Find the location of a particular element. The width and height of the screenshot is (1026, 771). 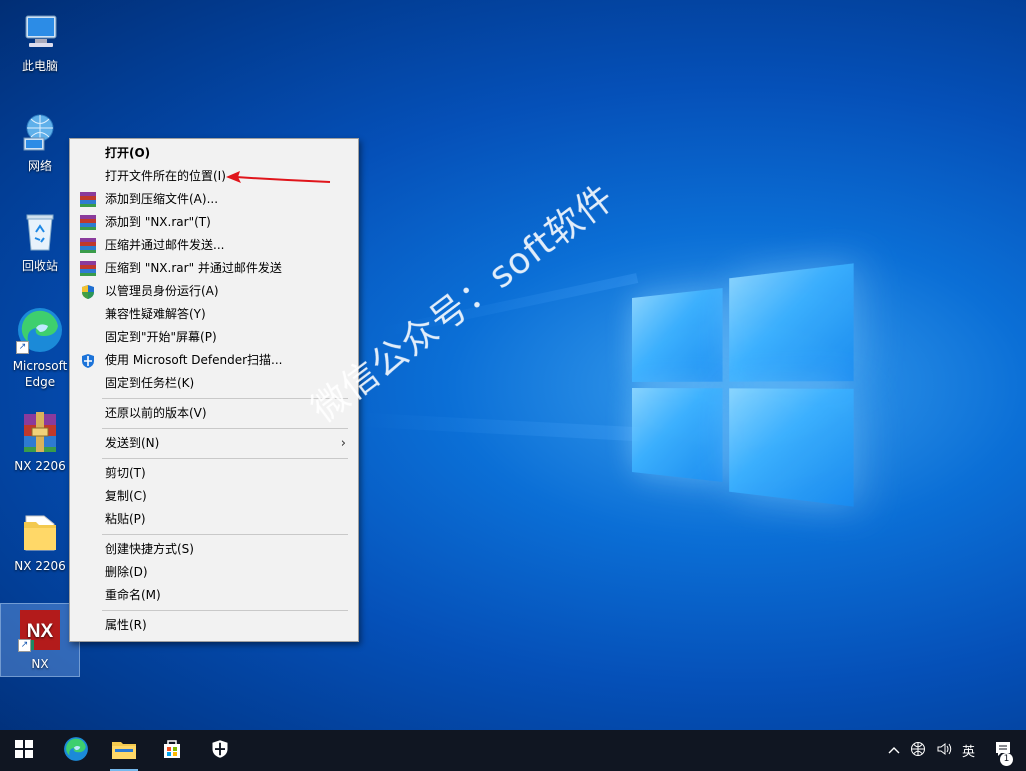

desktop-icon-label: NX is located at coordinates (40, 664).